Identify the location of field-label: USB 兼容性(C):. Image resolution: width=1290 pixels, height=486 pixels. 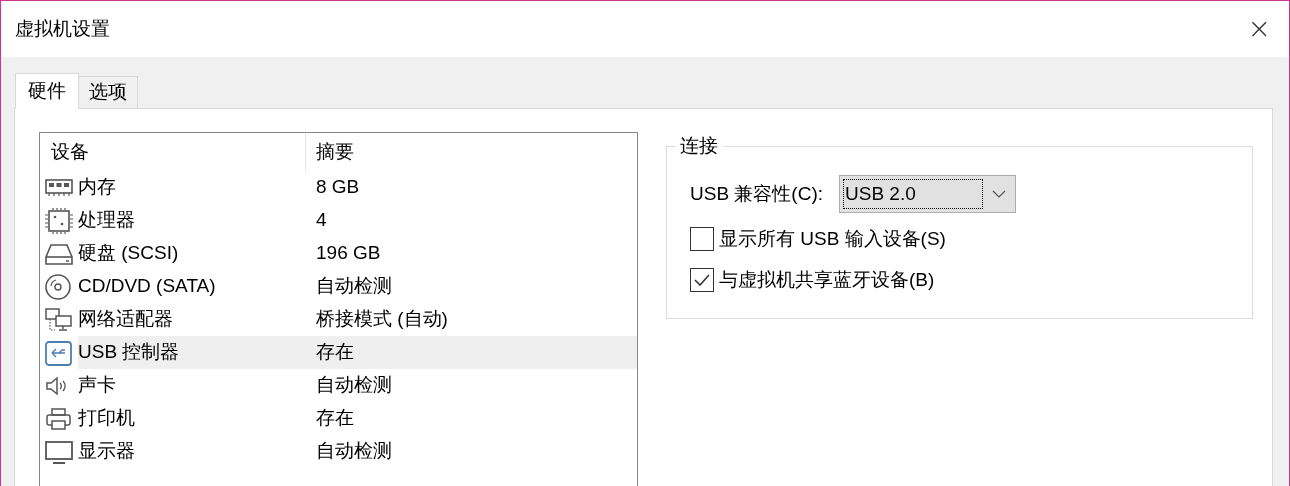
(756, 193).